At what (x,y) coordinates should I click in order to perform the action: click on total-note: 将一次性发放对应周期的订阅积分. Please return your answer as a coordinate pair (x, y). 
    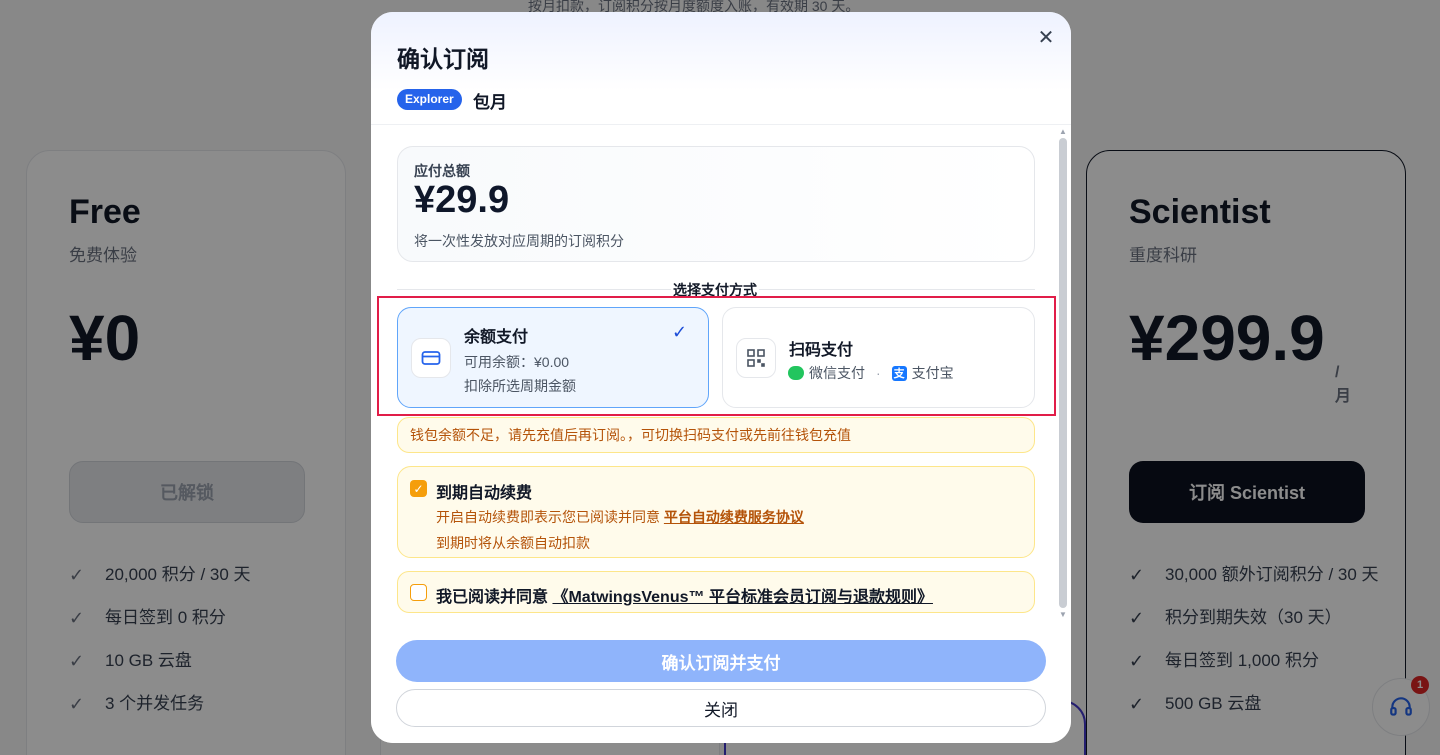
    Looking at the image, I should click on (519, 241).